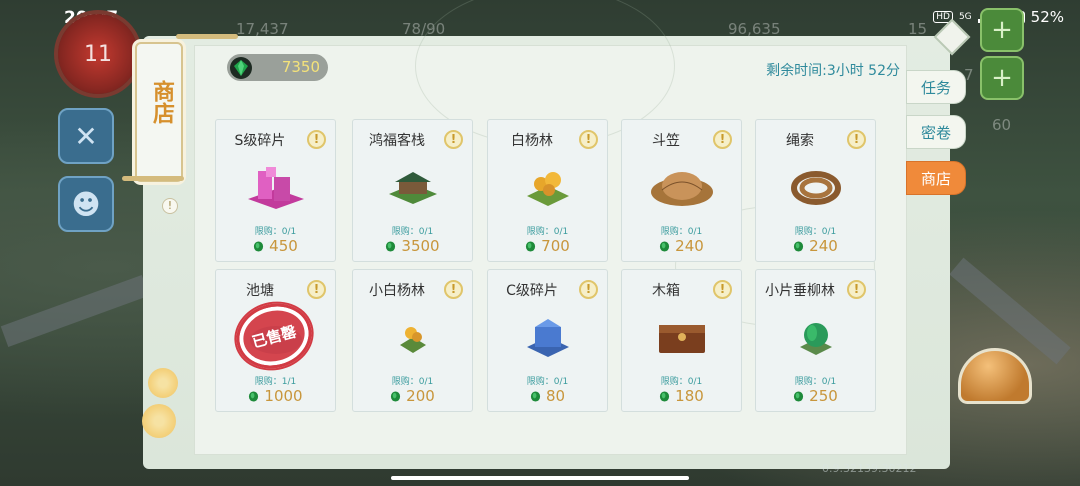 The height and width of the screenshot is (486, 1080). I want to click on battery-percent: 52%, so click(1047, 17).